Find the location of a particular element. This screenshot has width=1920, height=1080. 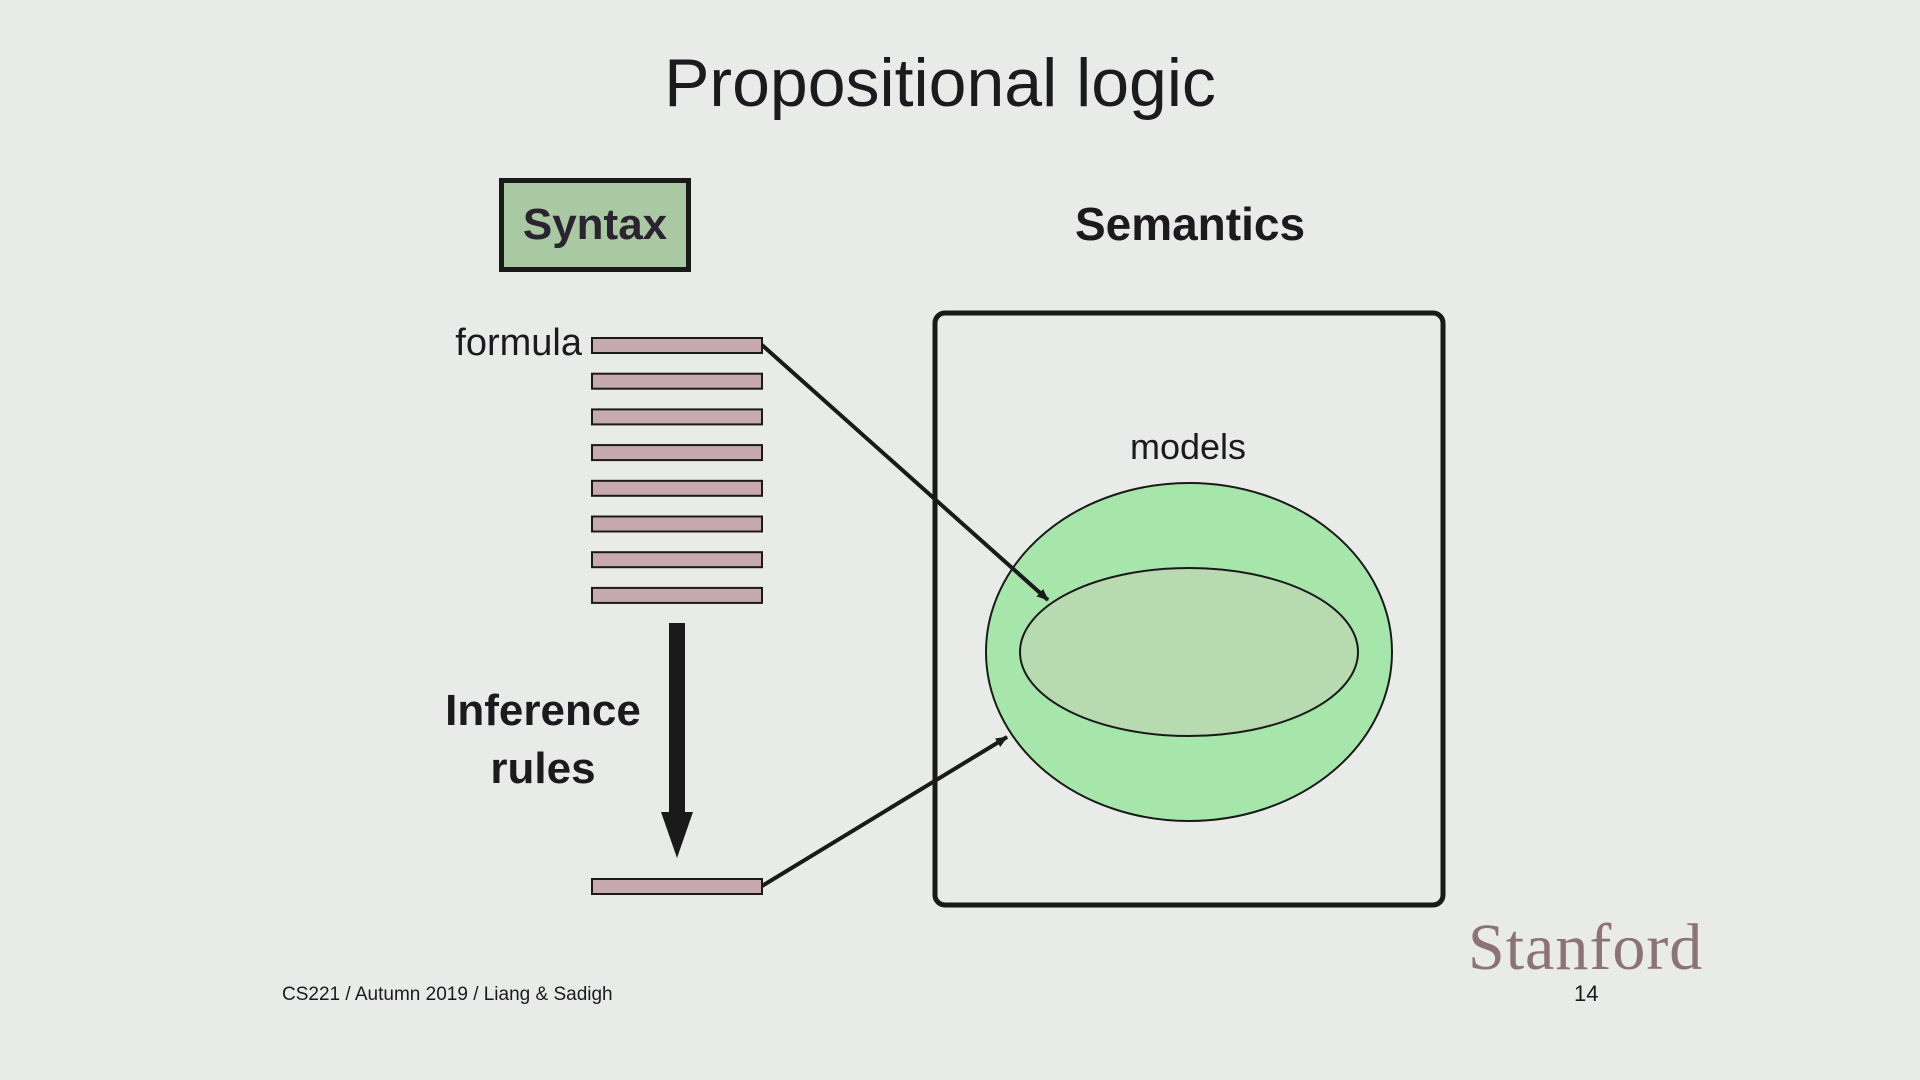

models-label: models is located at coordinates (1188, 446).